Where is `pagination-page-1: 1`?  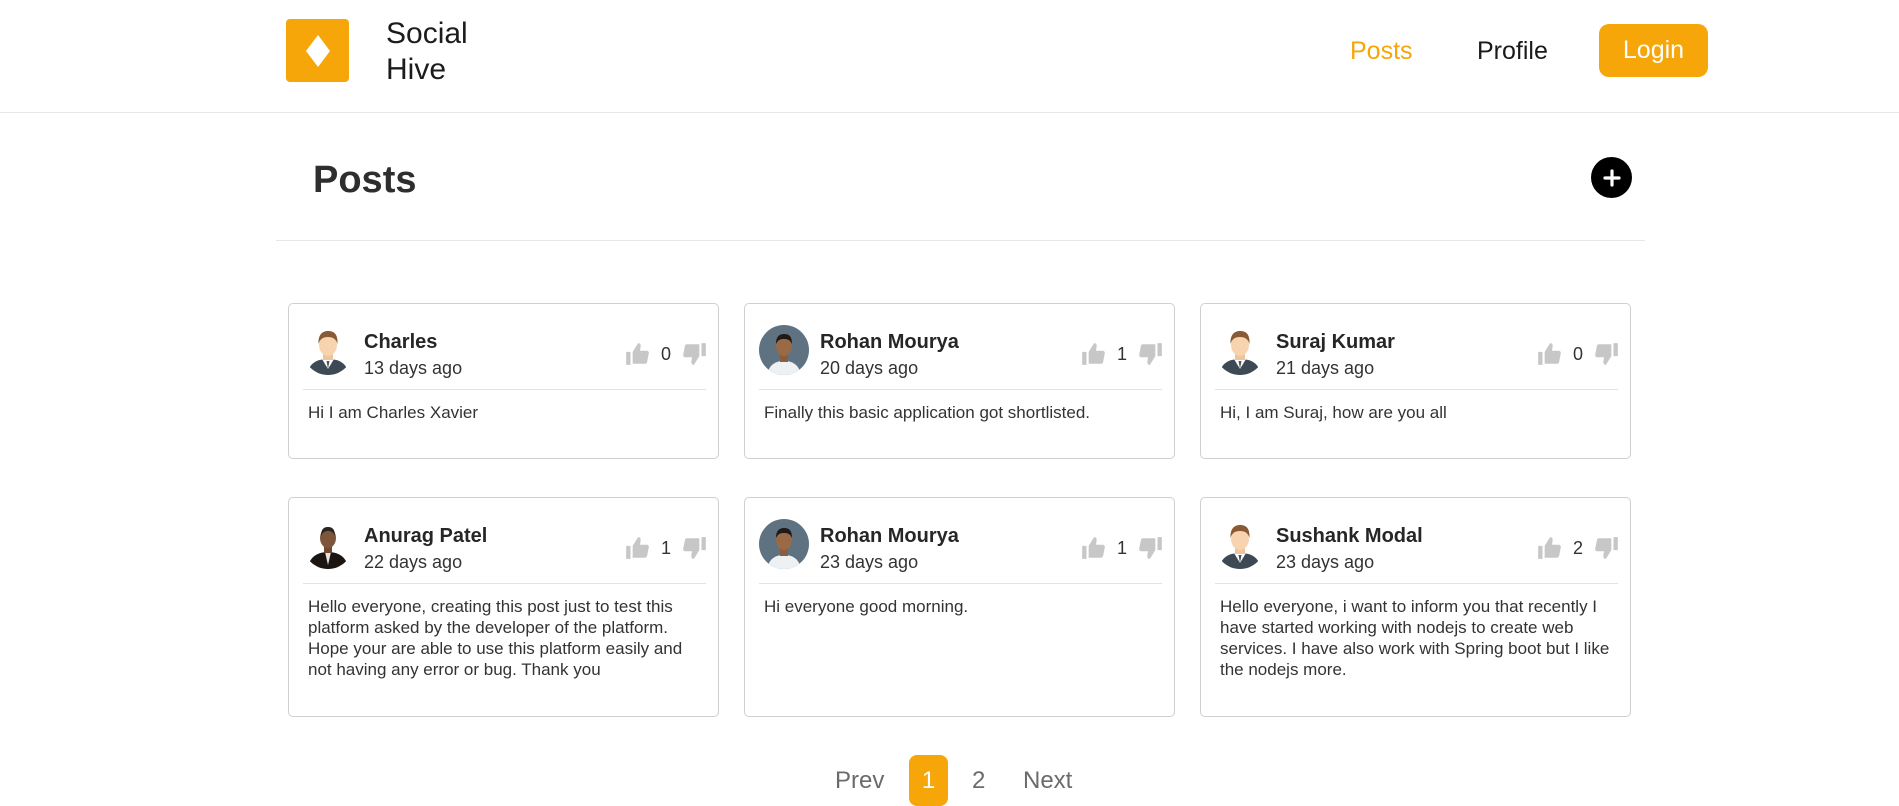 pagination-page-1: 1 is located at coordinates (928, 780).